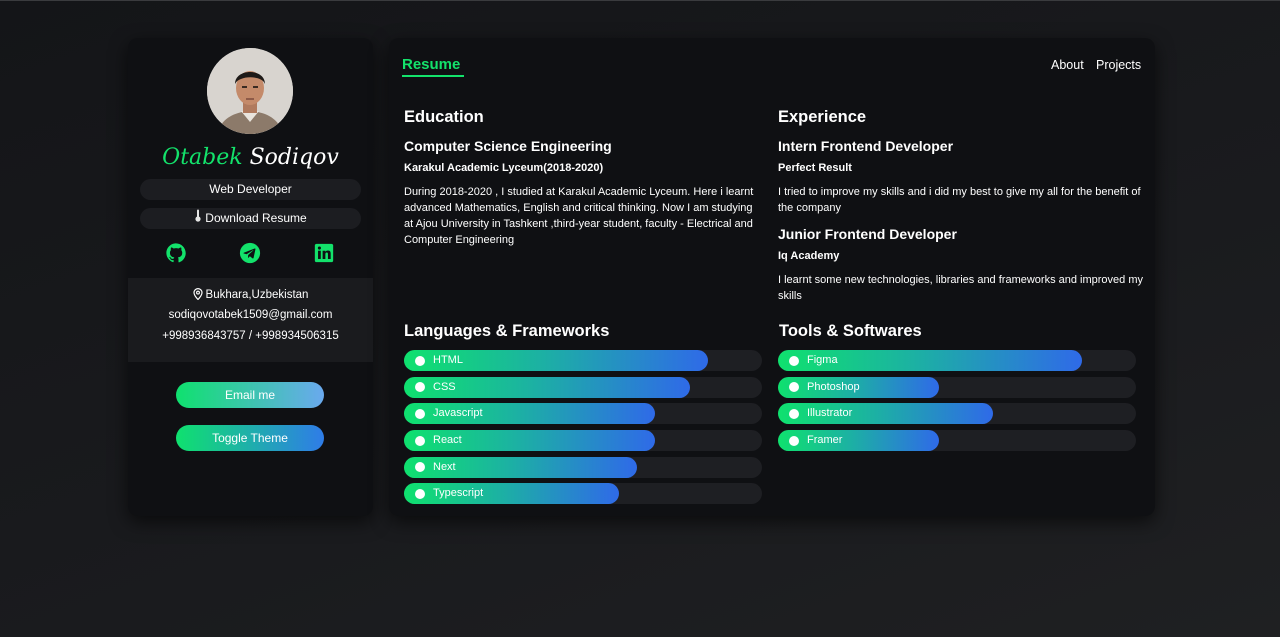 The height and width of the screenshot is (637, 1280). I want to click on experience-heading: Experience, so click(822, 117).